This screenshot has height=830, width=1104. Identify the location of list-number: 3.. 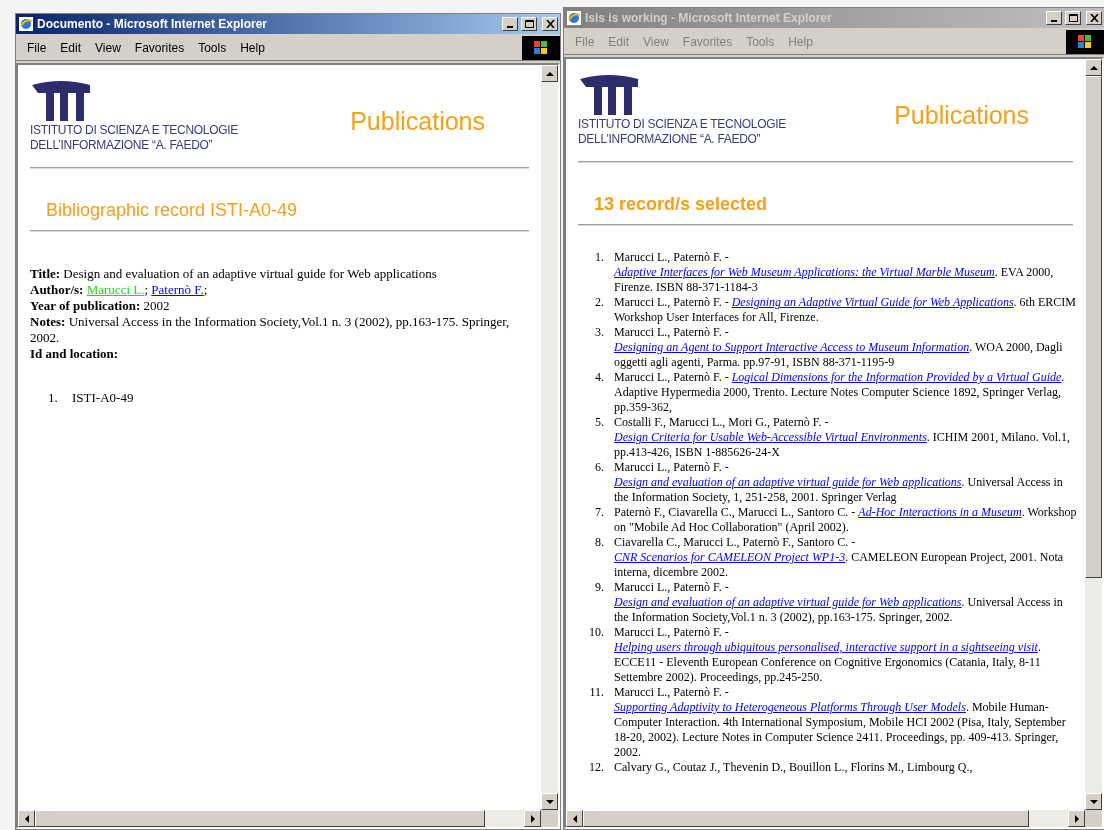
(599, 333).